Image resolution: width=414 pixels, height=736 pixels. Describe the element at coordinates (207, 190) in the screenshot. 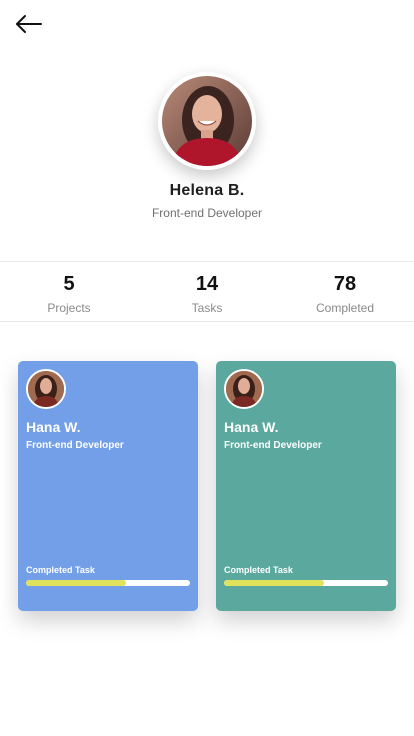

I see `profile-name: Helena B.` at that location.